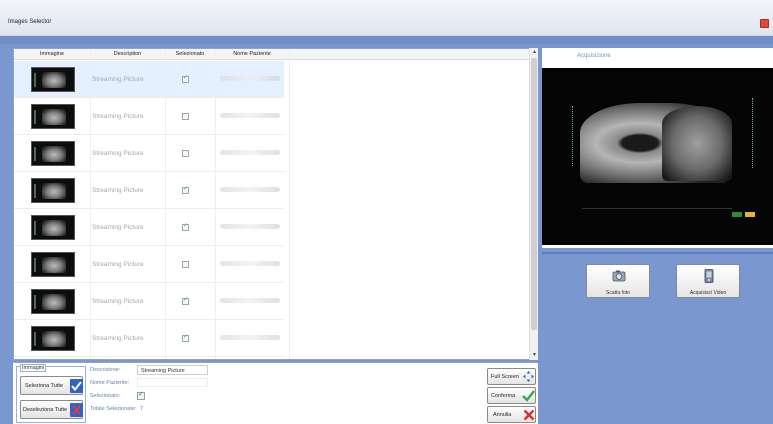  I want to click on capture-actions: Scatta foto Acquisisci Video, so click(657, 338).